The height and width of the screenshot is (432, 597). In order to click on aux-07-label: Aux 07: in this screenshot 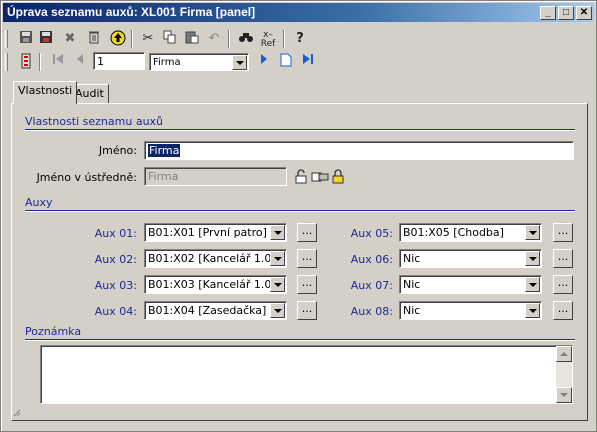, I will do `click(371, 285)`.